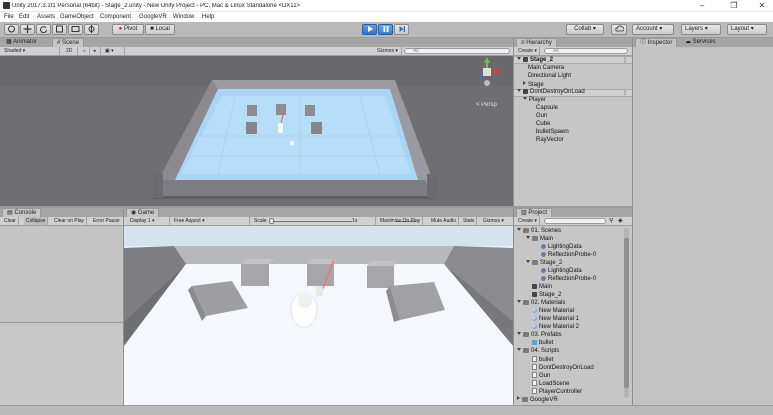  I want to click on collapse-arrow-icon, so click(518, 398).